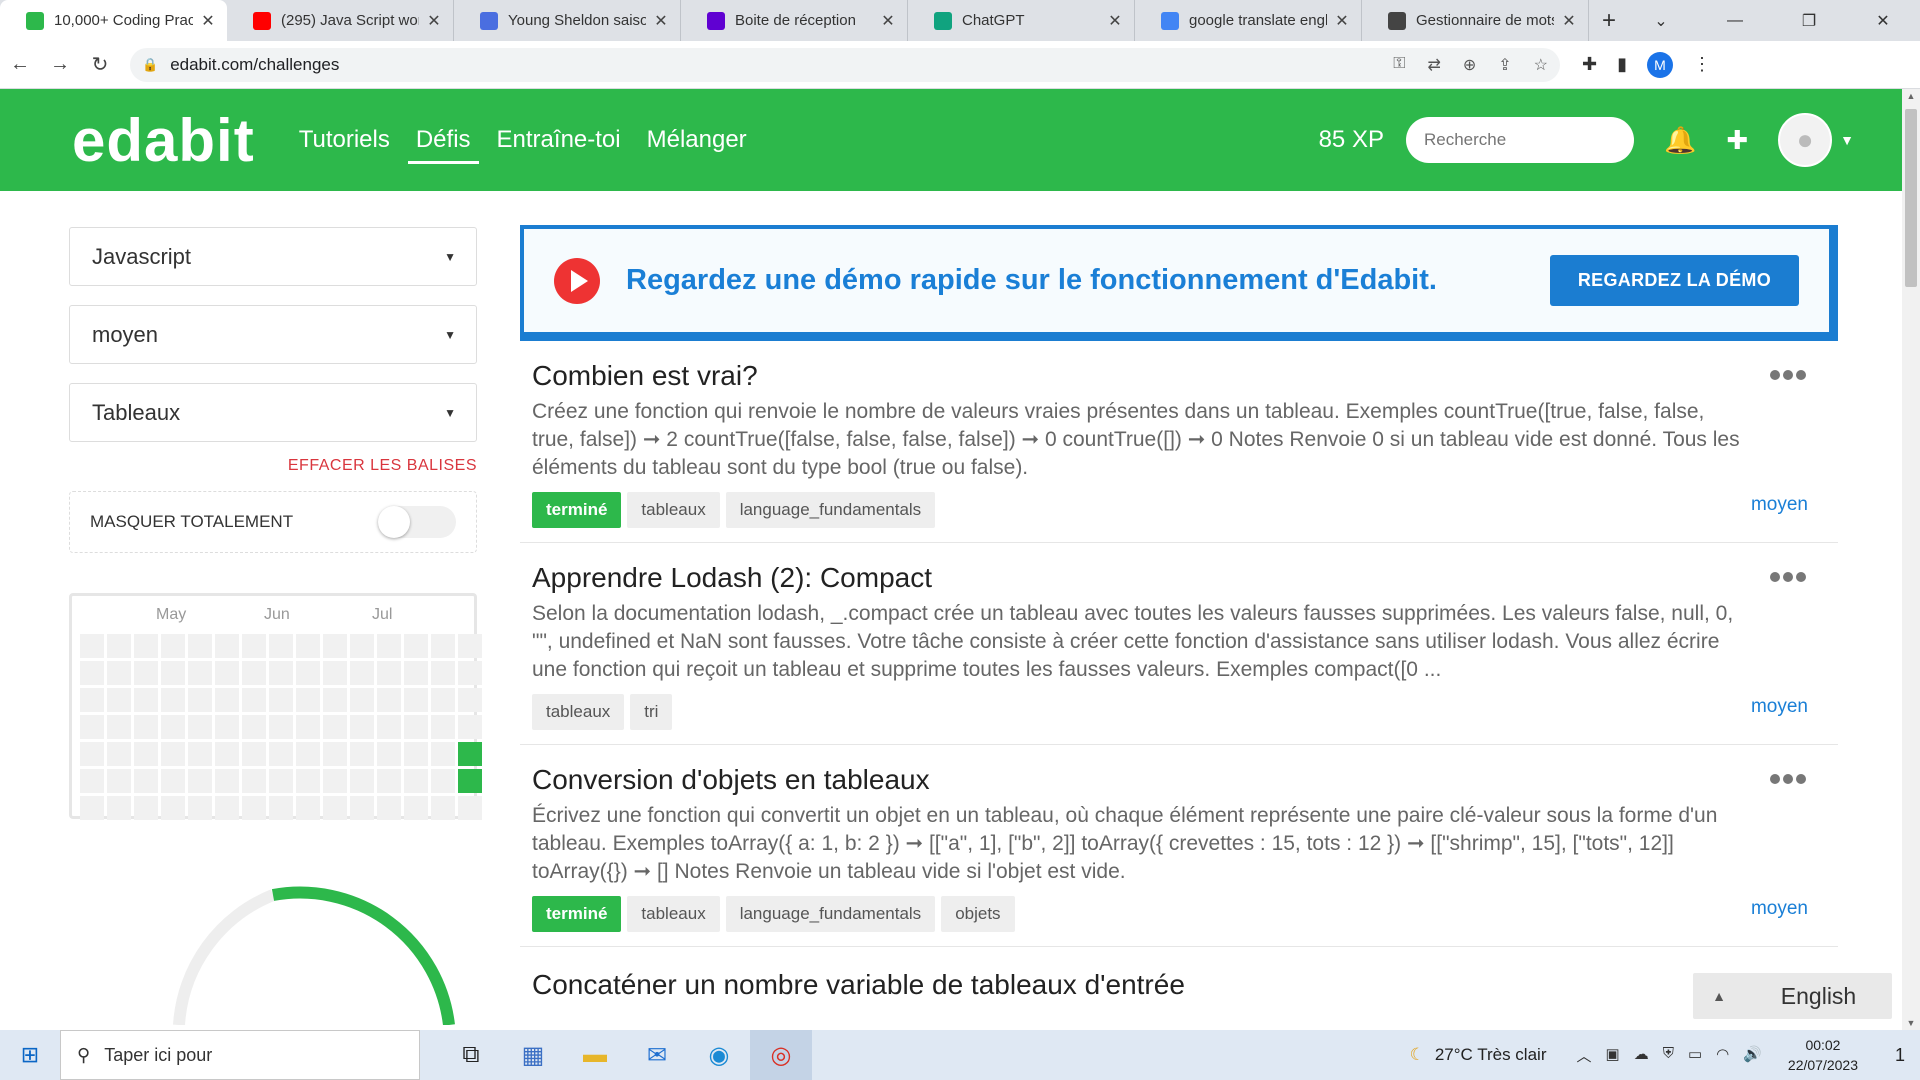 The image size is (1920, 1080). I want to click on taskbar-search: ⚲ Taper ici pour, so click(240, 1055).